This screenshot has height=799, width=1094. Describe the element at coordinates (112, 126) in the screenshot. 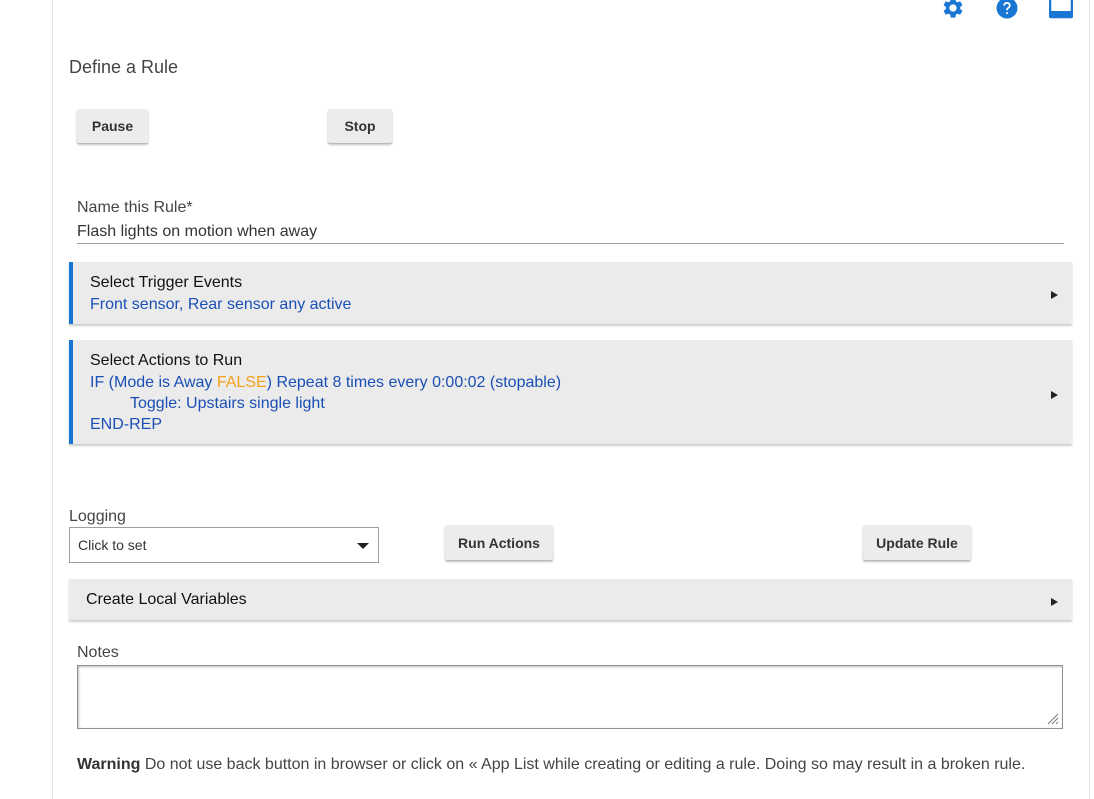

I see `pause-button: Pause` at that location.